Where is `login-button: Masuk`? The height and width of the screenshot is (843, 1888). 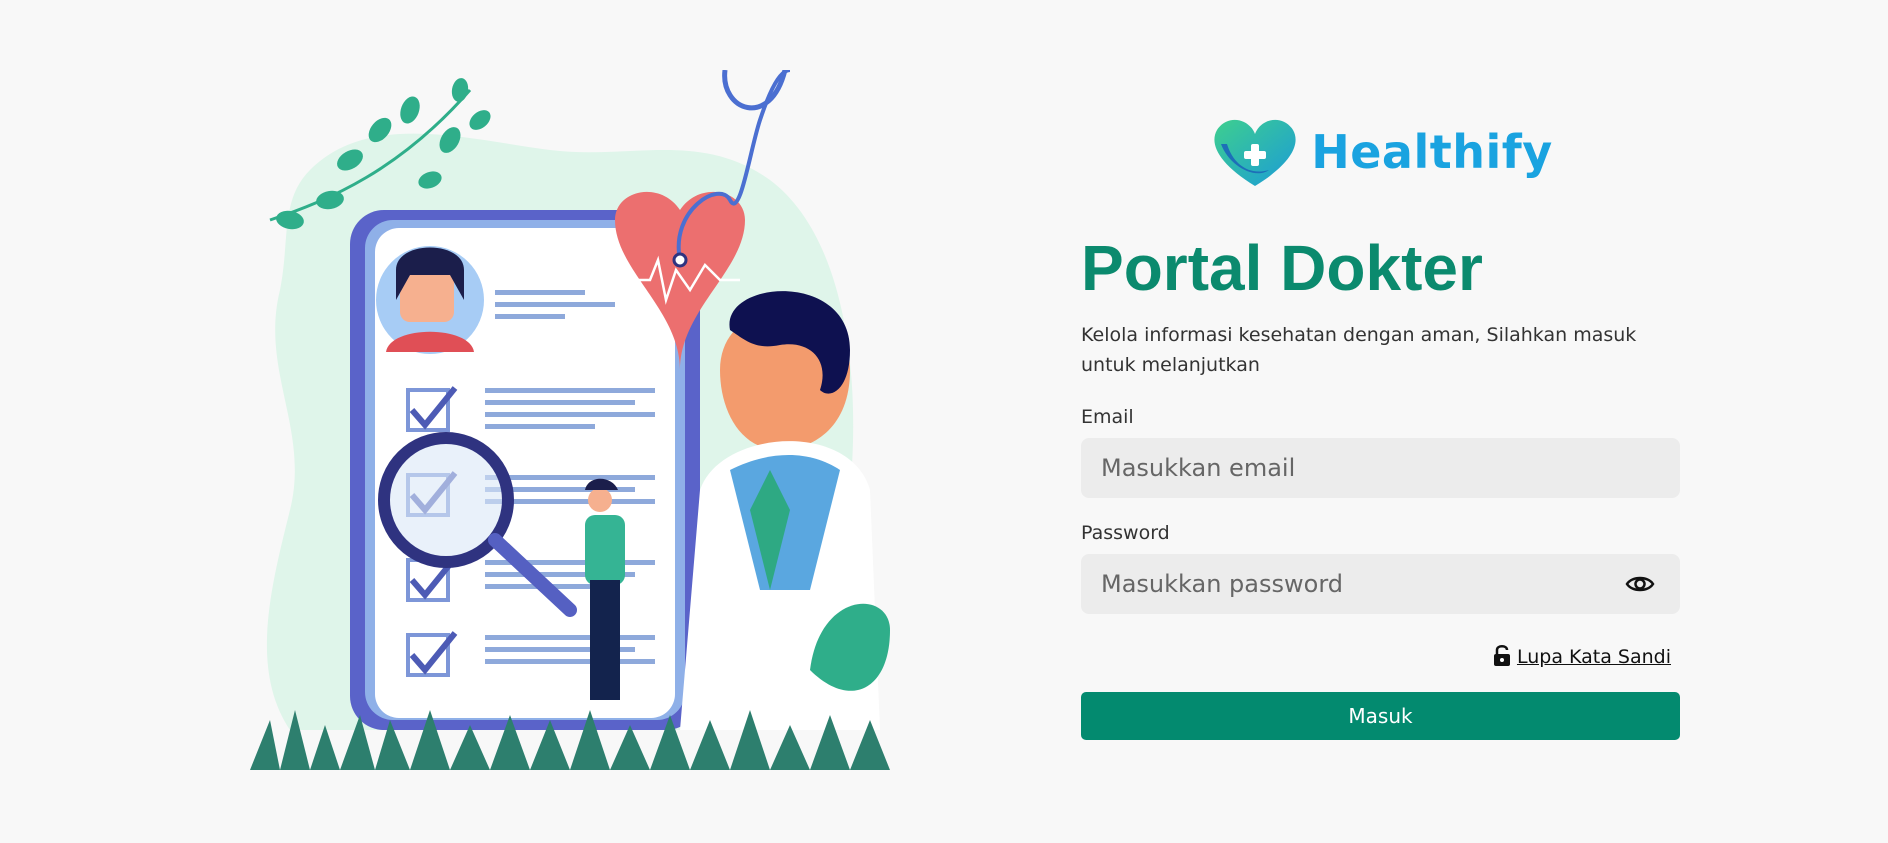 login-button: Masuk is located at coordinates (1380, 716).